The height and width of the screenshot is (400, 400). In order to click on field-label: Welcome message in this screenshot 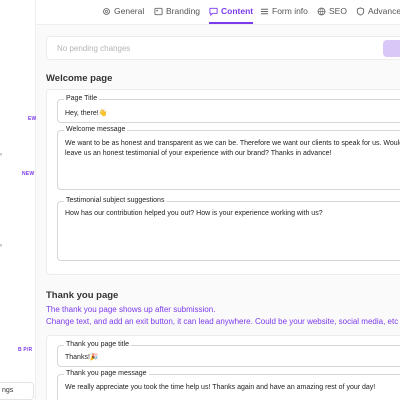, I will do `click(96, 129)`.